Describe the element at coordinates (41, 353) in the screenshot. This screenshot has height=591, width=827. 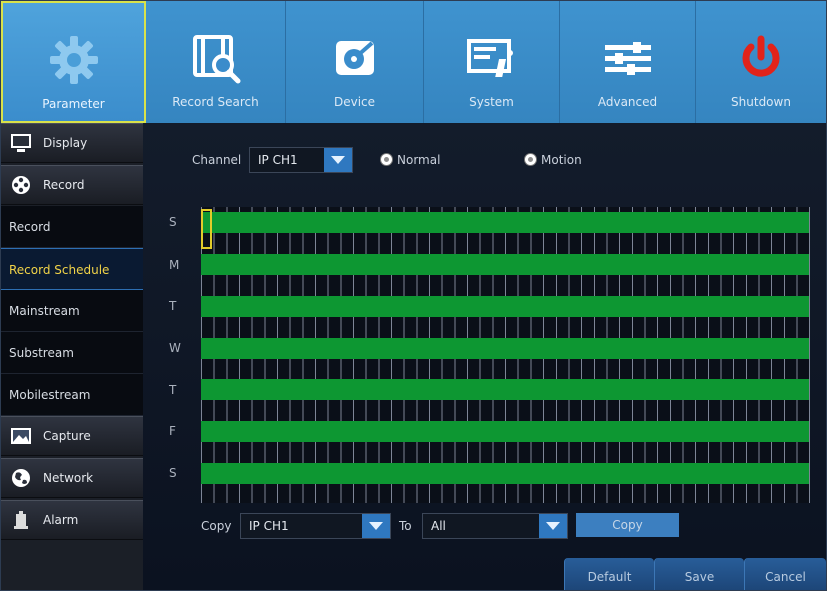
I see `sidebar-item-label: Substream` at that location.